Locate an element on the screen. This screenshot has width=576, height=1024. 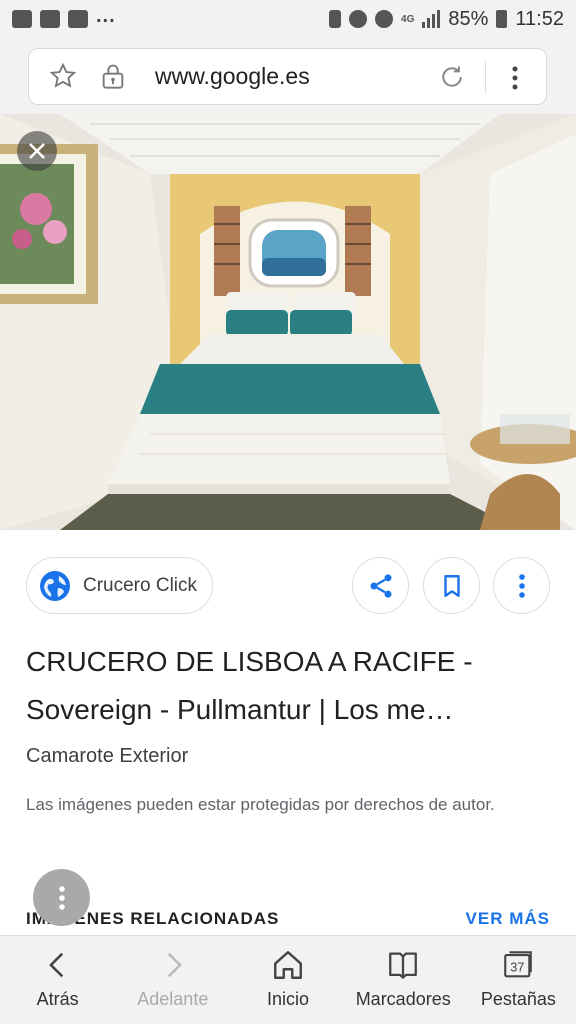
home-icon is located at coordinates (288, 965).